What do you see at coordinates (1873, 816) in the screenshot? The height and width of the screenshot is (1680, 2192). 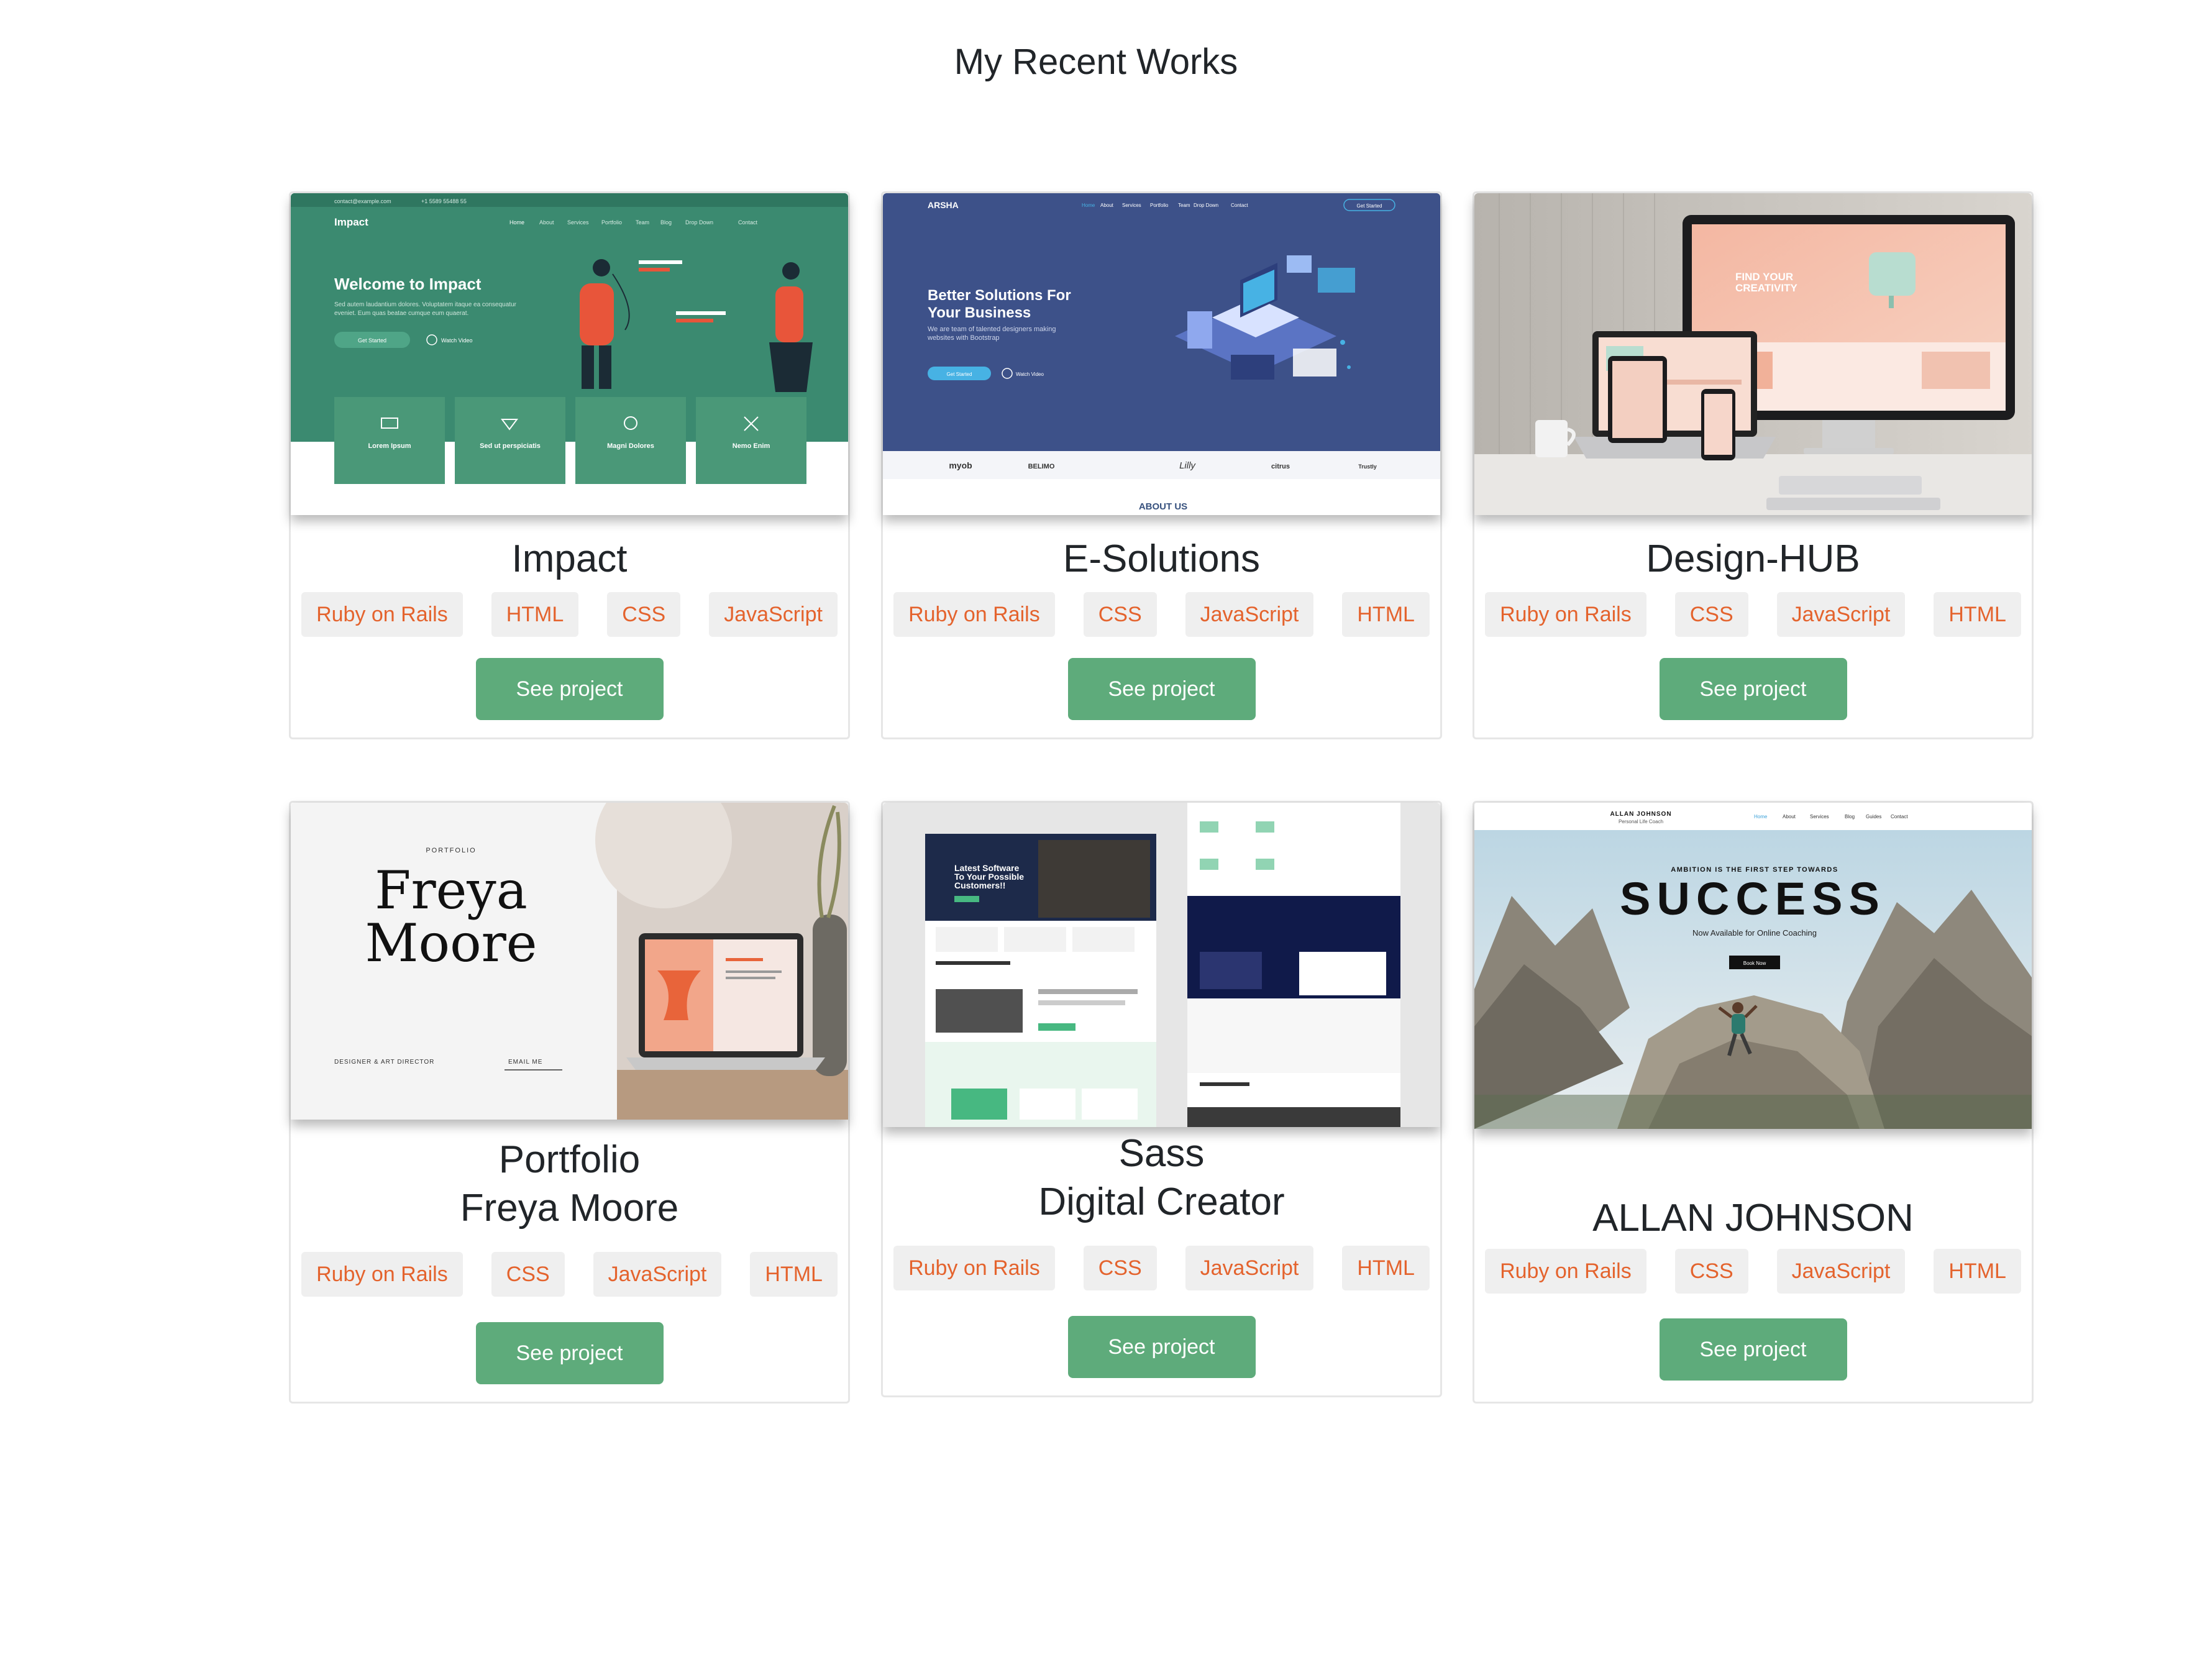 I see `allan-nav-item: Guides` at bounding box center [1873, 816].